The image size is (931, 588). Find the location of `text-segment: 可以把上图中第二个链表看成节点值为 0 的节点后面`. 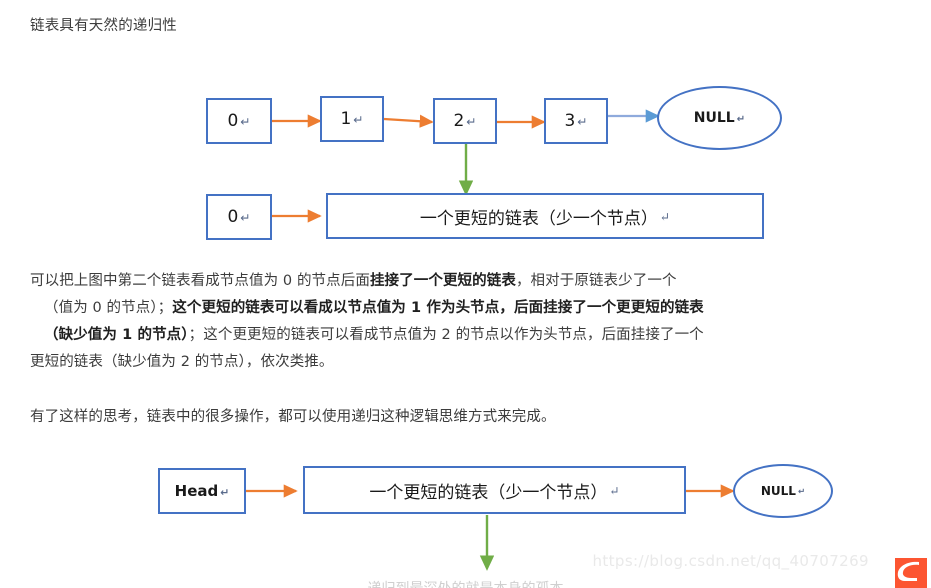

text-segment: 可以把上图中第二个链表看成节点值为 0 的节点后面 is located at coordinates (200, 281).